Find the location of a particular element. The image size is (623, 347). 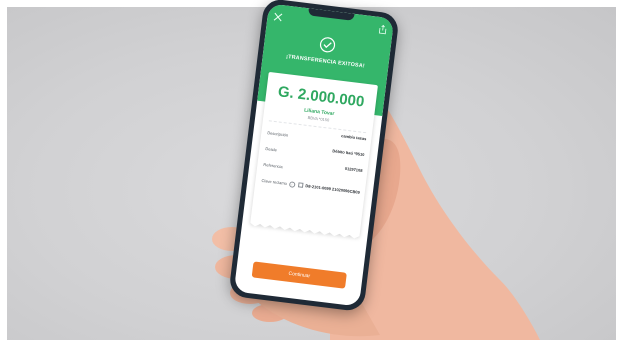

claim-key-value: D8-2101-0099 21020096CB09 is located at coordinates (333, 189).